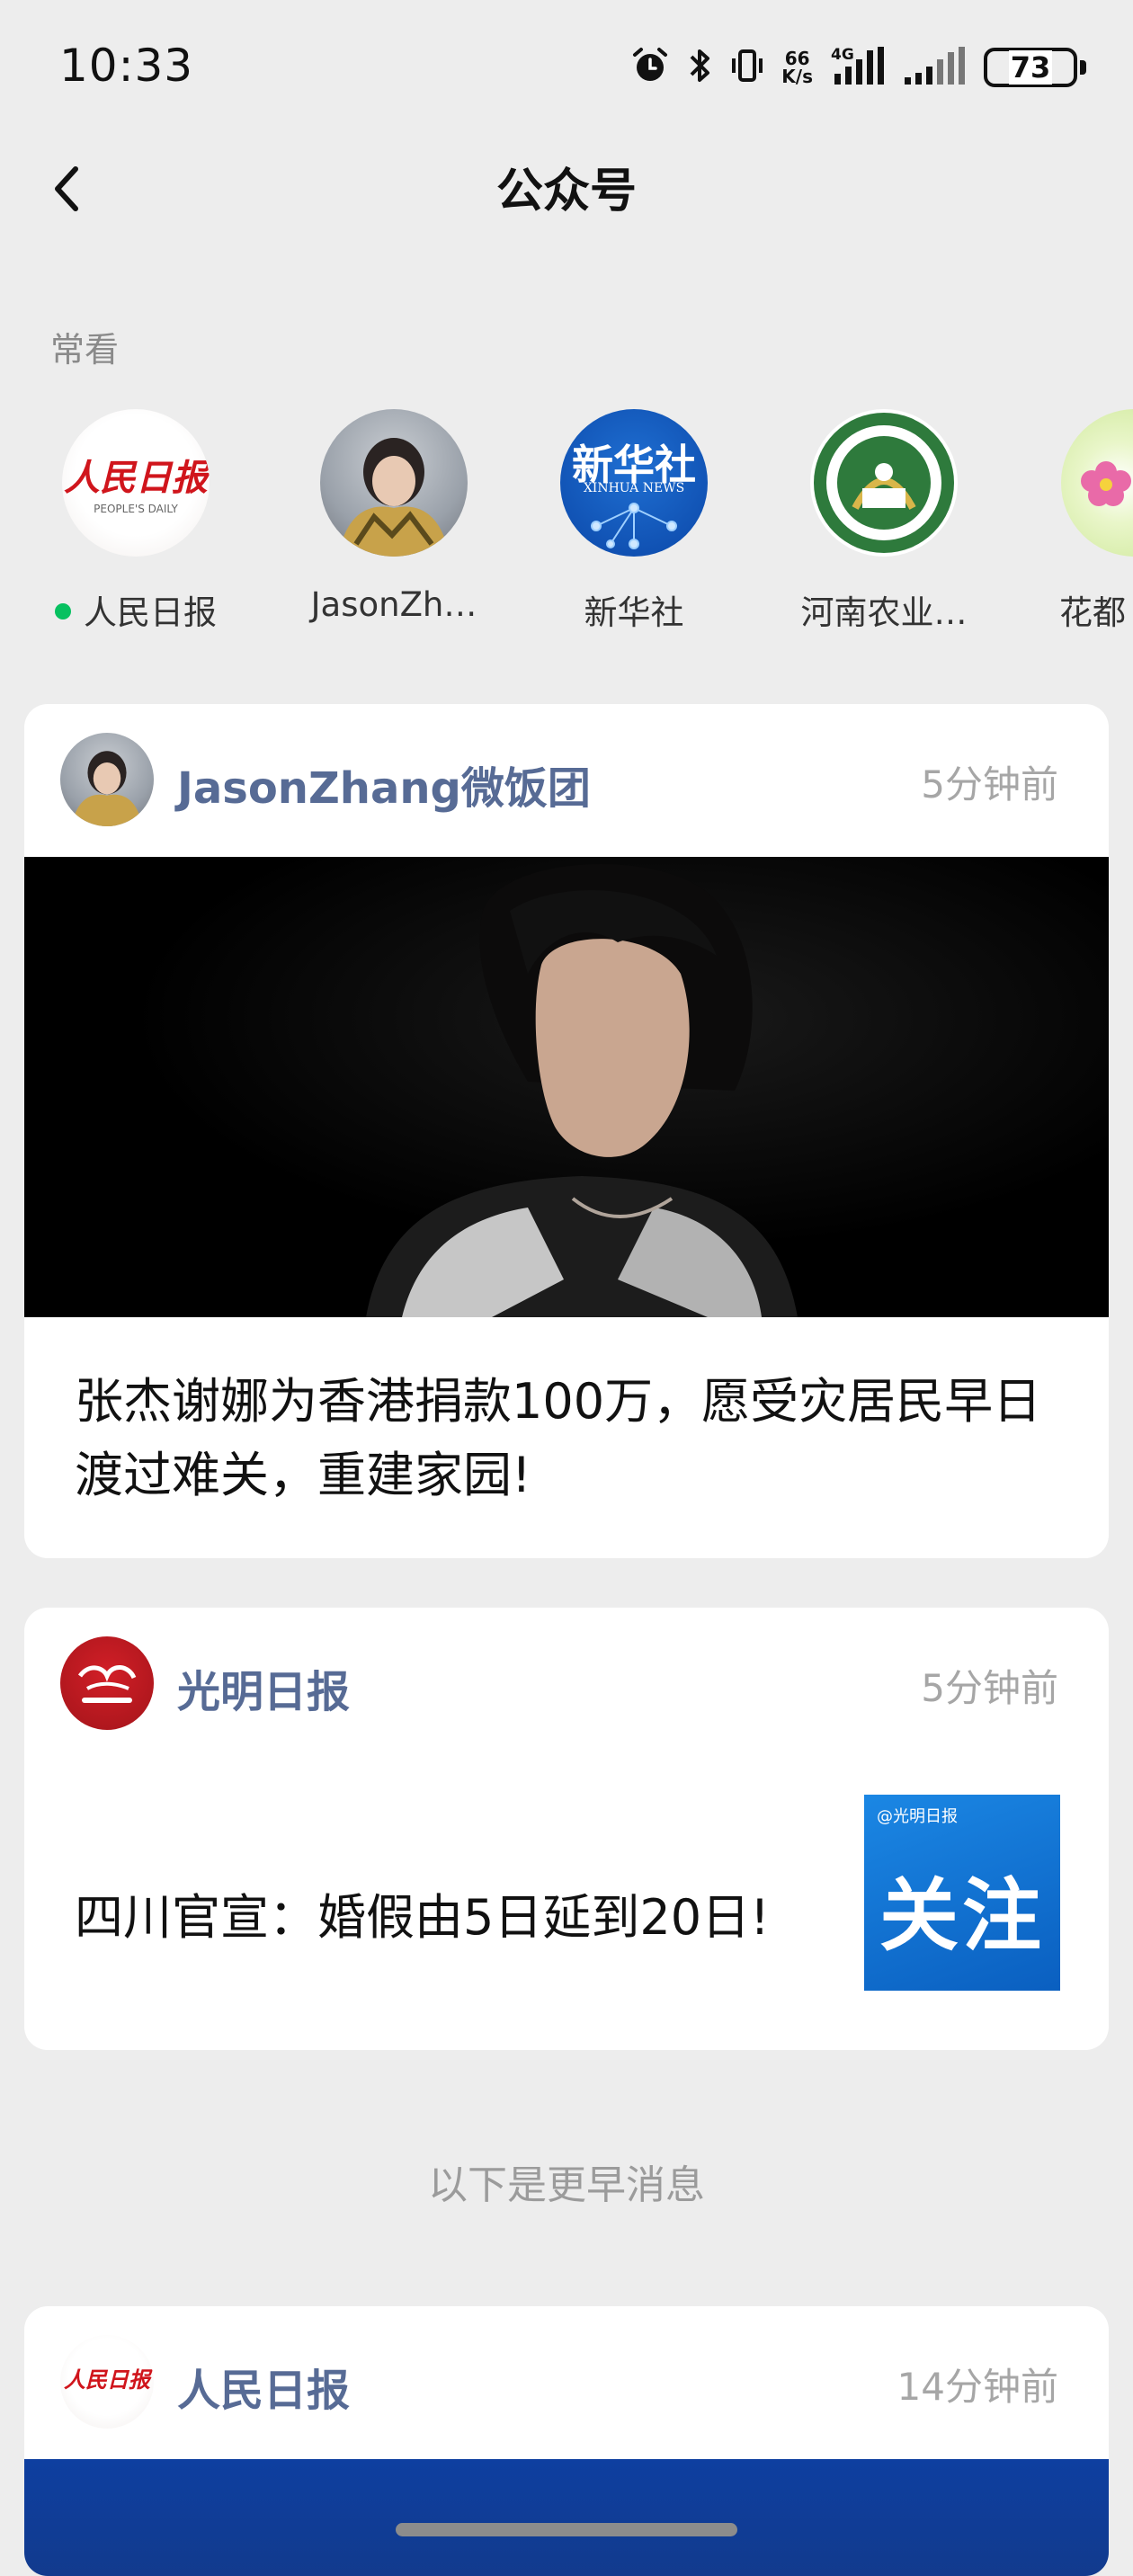 The width and height of the screenshot is (1133, 2576). What do you see at coordinates (935, 68) in the screenshot?
I see `signal-icon` at bounding box center [935, 68].